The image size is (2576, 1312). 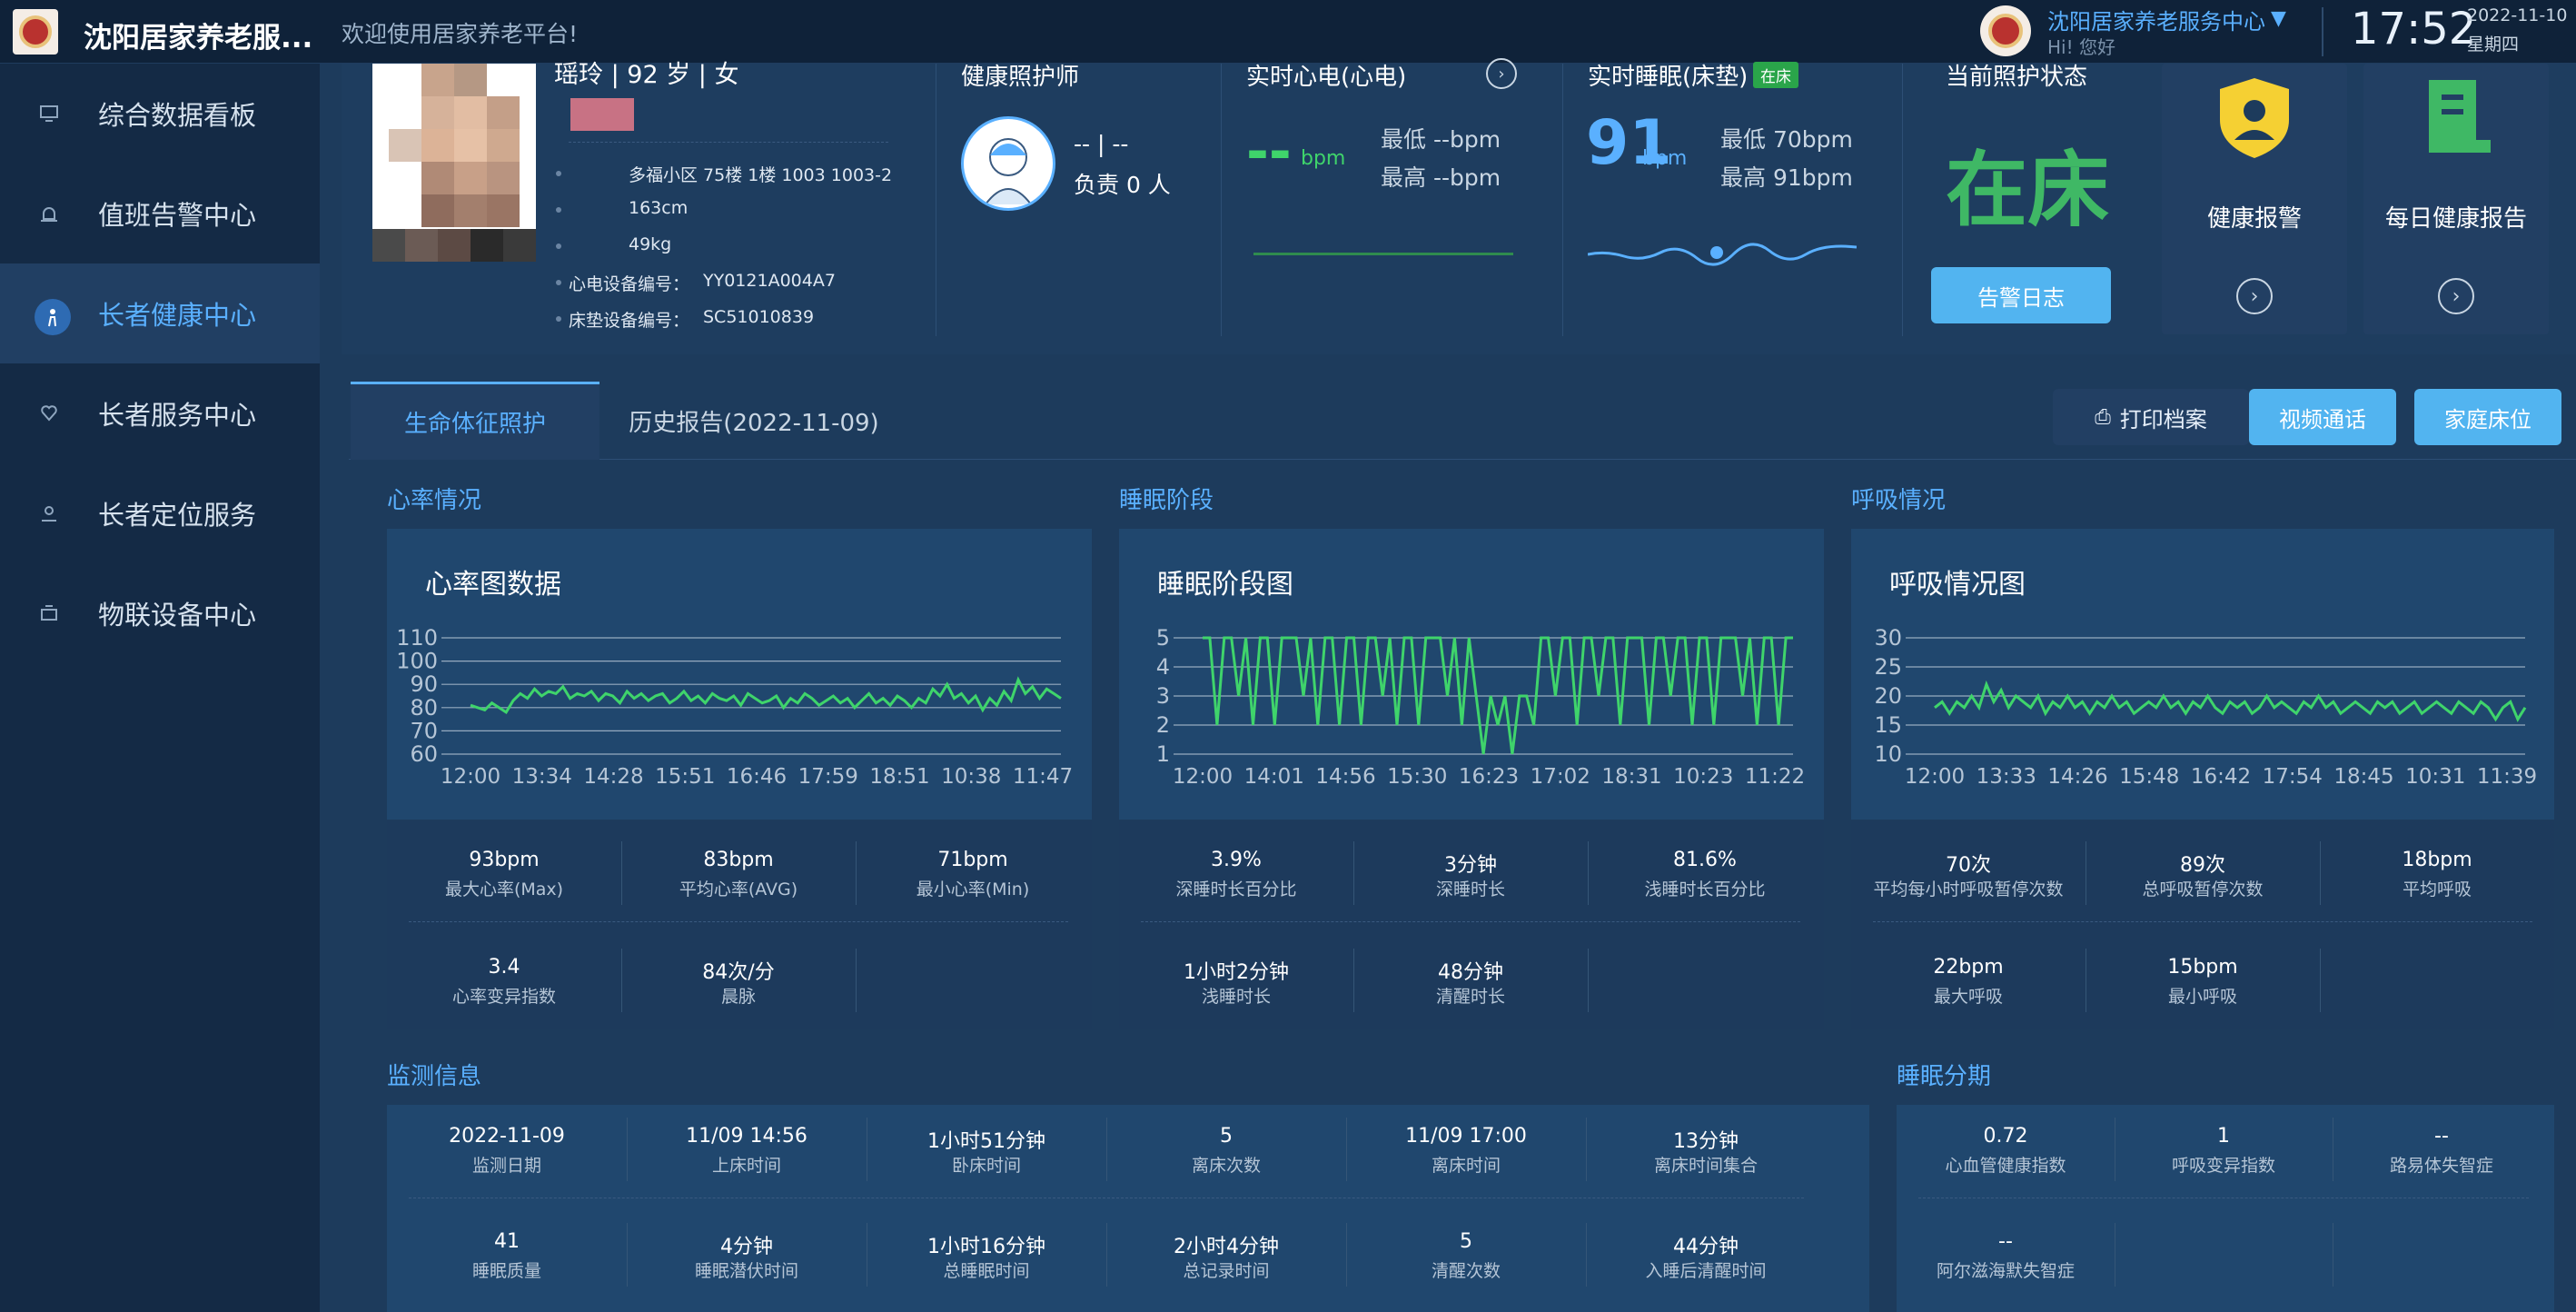 What do you see at coordinates (424, 684) in the screenshot?
I see `y-tick-label: 90` at bounding box center [424, 684].